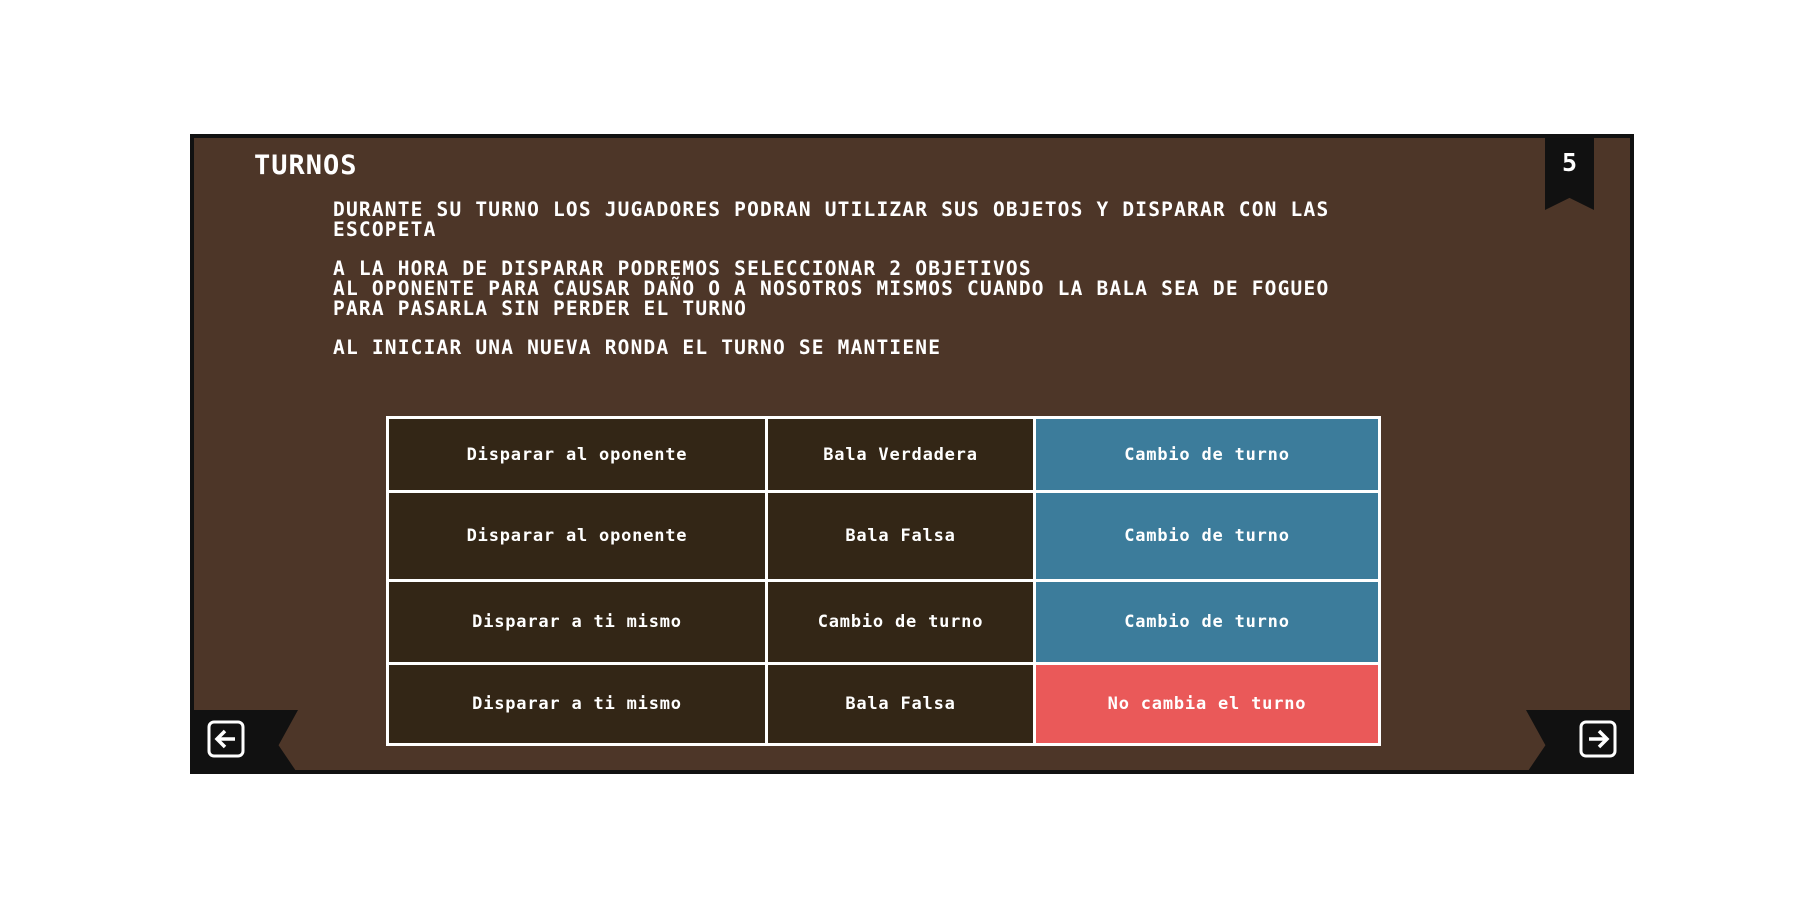 The height and width of the screenshot is (900, 1800). I want to click on next-page-button, so click(1598, 739).